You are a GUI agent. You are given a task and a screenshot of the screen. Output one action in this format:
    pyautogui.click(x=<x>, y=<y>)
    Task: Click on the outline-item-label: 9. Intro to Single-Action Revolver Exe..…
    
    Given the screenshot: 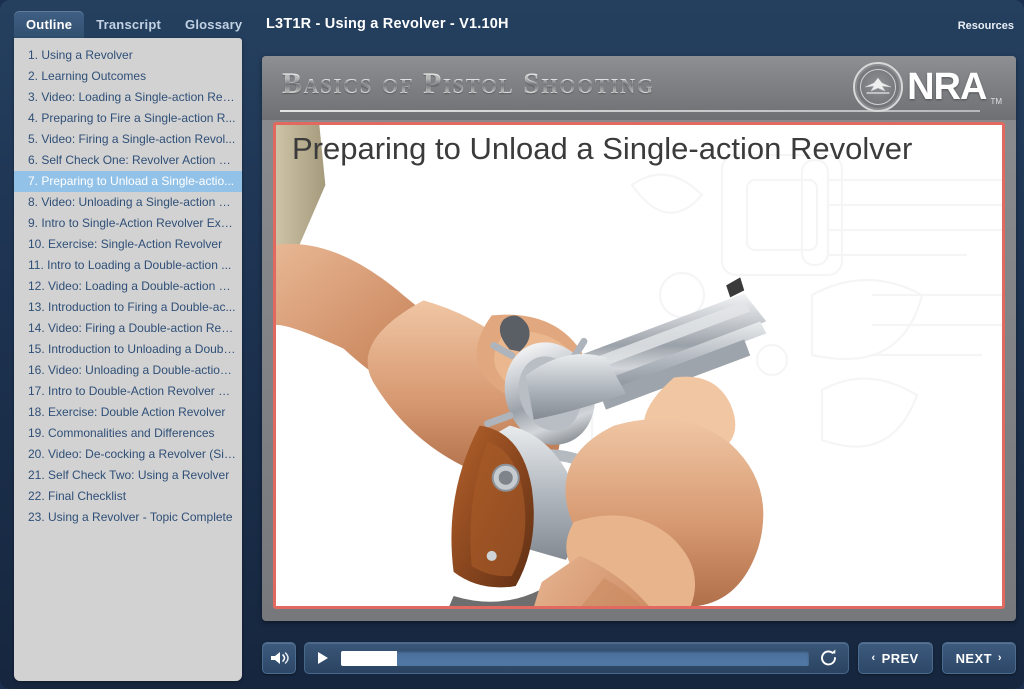 What is the action you would take?
    pyautogui.click(x=133, y=223)
    